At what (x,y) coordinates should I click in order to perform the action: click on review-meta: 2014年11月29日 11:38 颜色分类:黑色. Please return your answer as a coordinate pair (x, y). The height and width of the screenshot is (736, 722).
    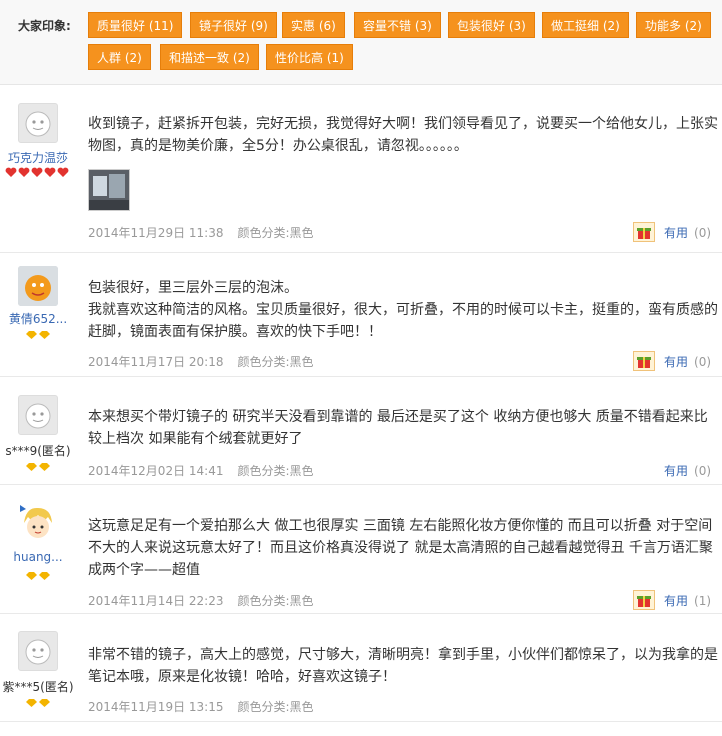
    Looking at the image, I should click on (201, 232).